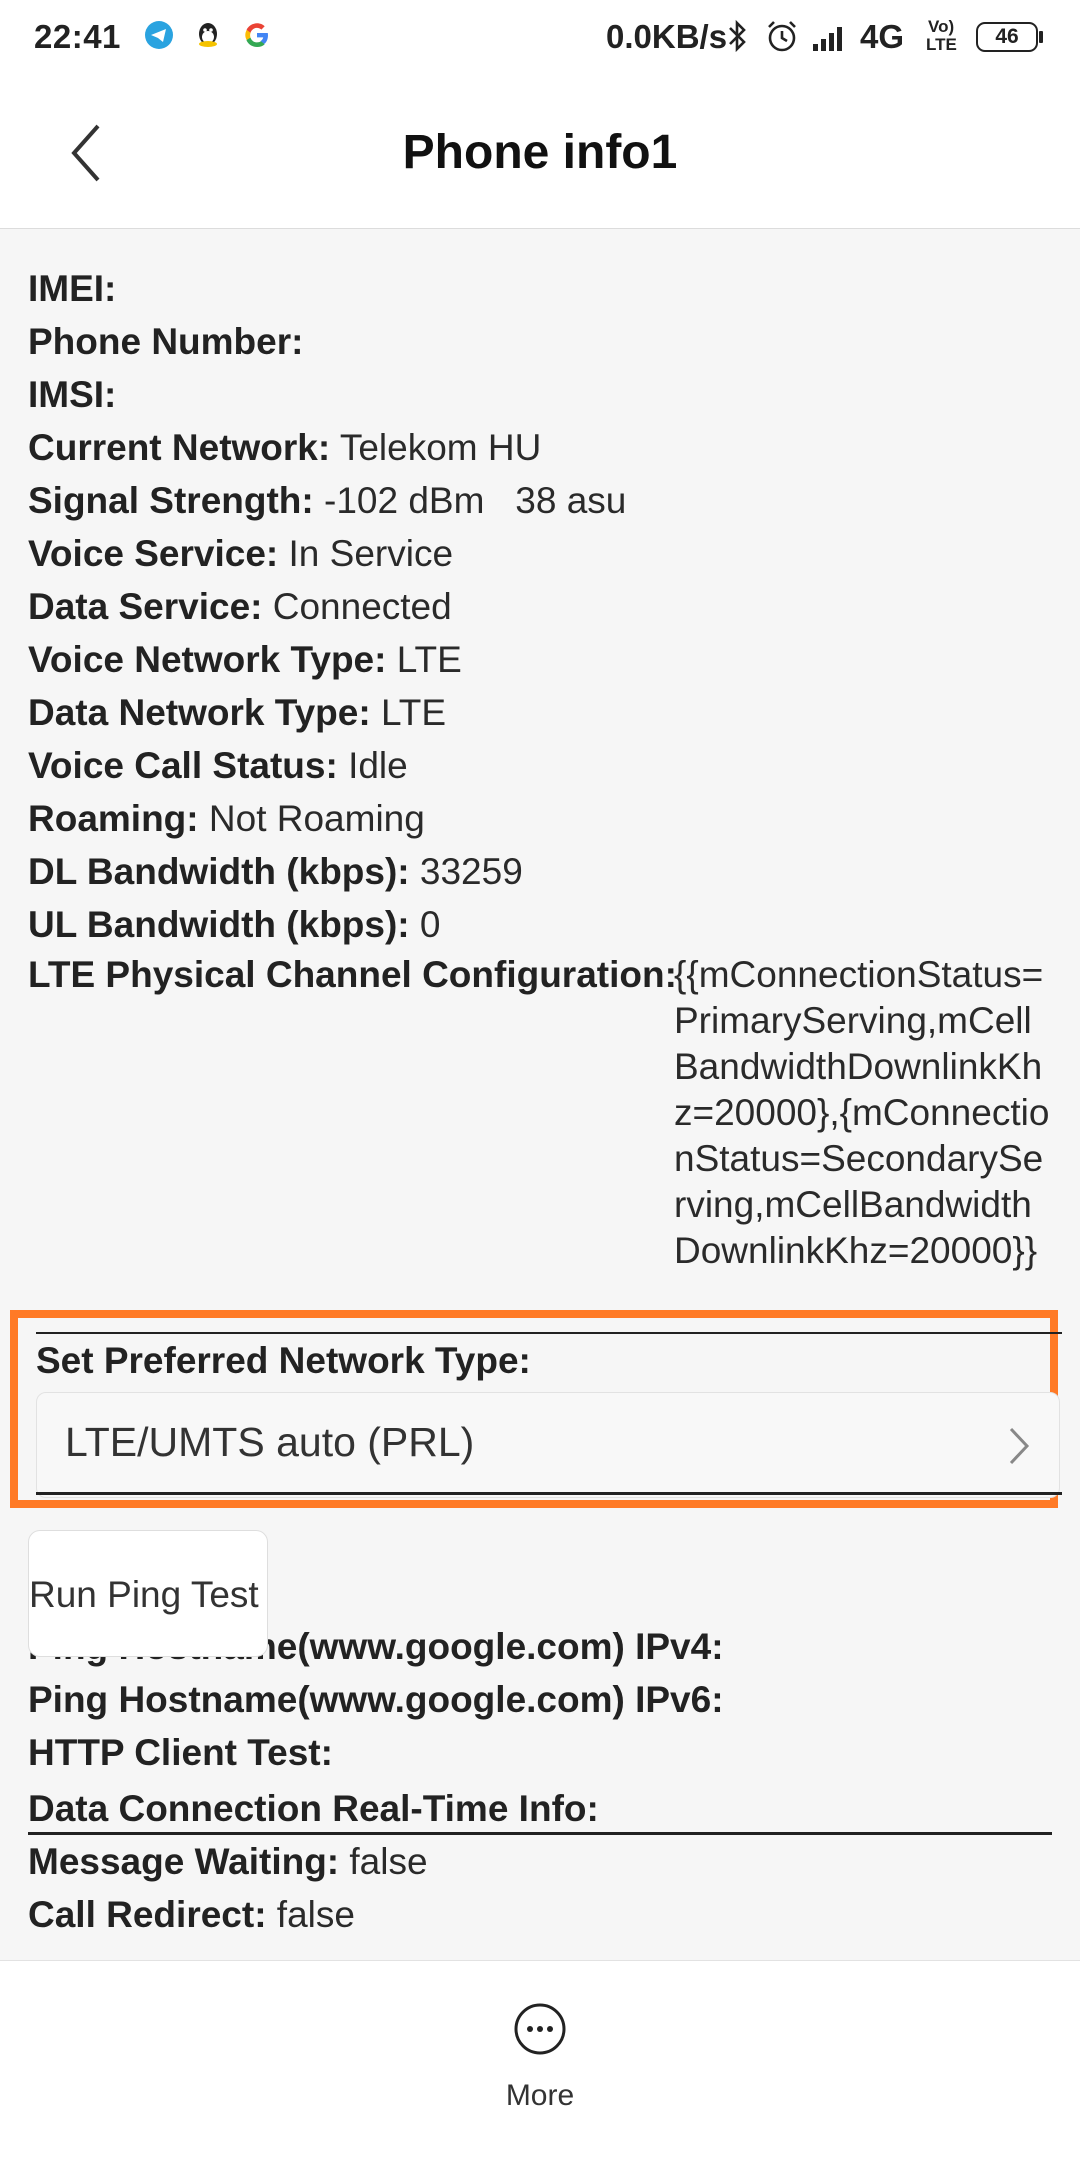 The width and height of the screenshot is (1080, 2161). I want to click on back-button, so click(90, 153).